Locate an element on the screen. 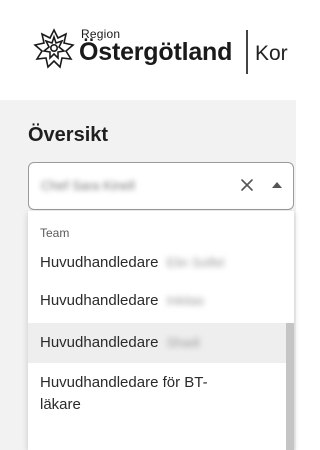 This screenshot has height=450, width=320. close-icon is located at coordinates (247, 185).